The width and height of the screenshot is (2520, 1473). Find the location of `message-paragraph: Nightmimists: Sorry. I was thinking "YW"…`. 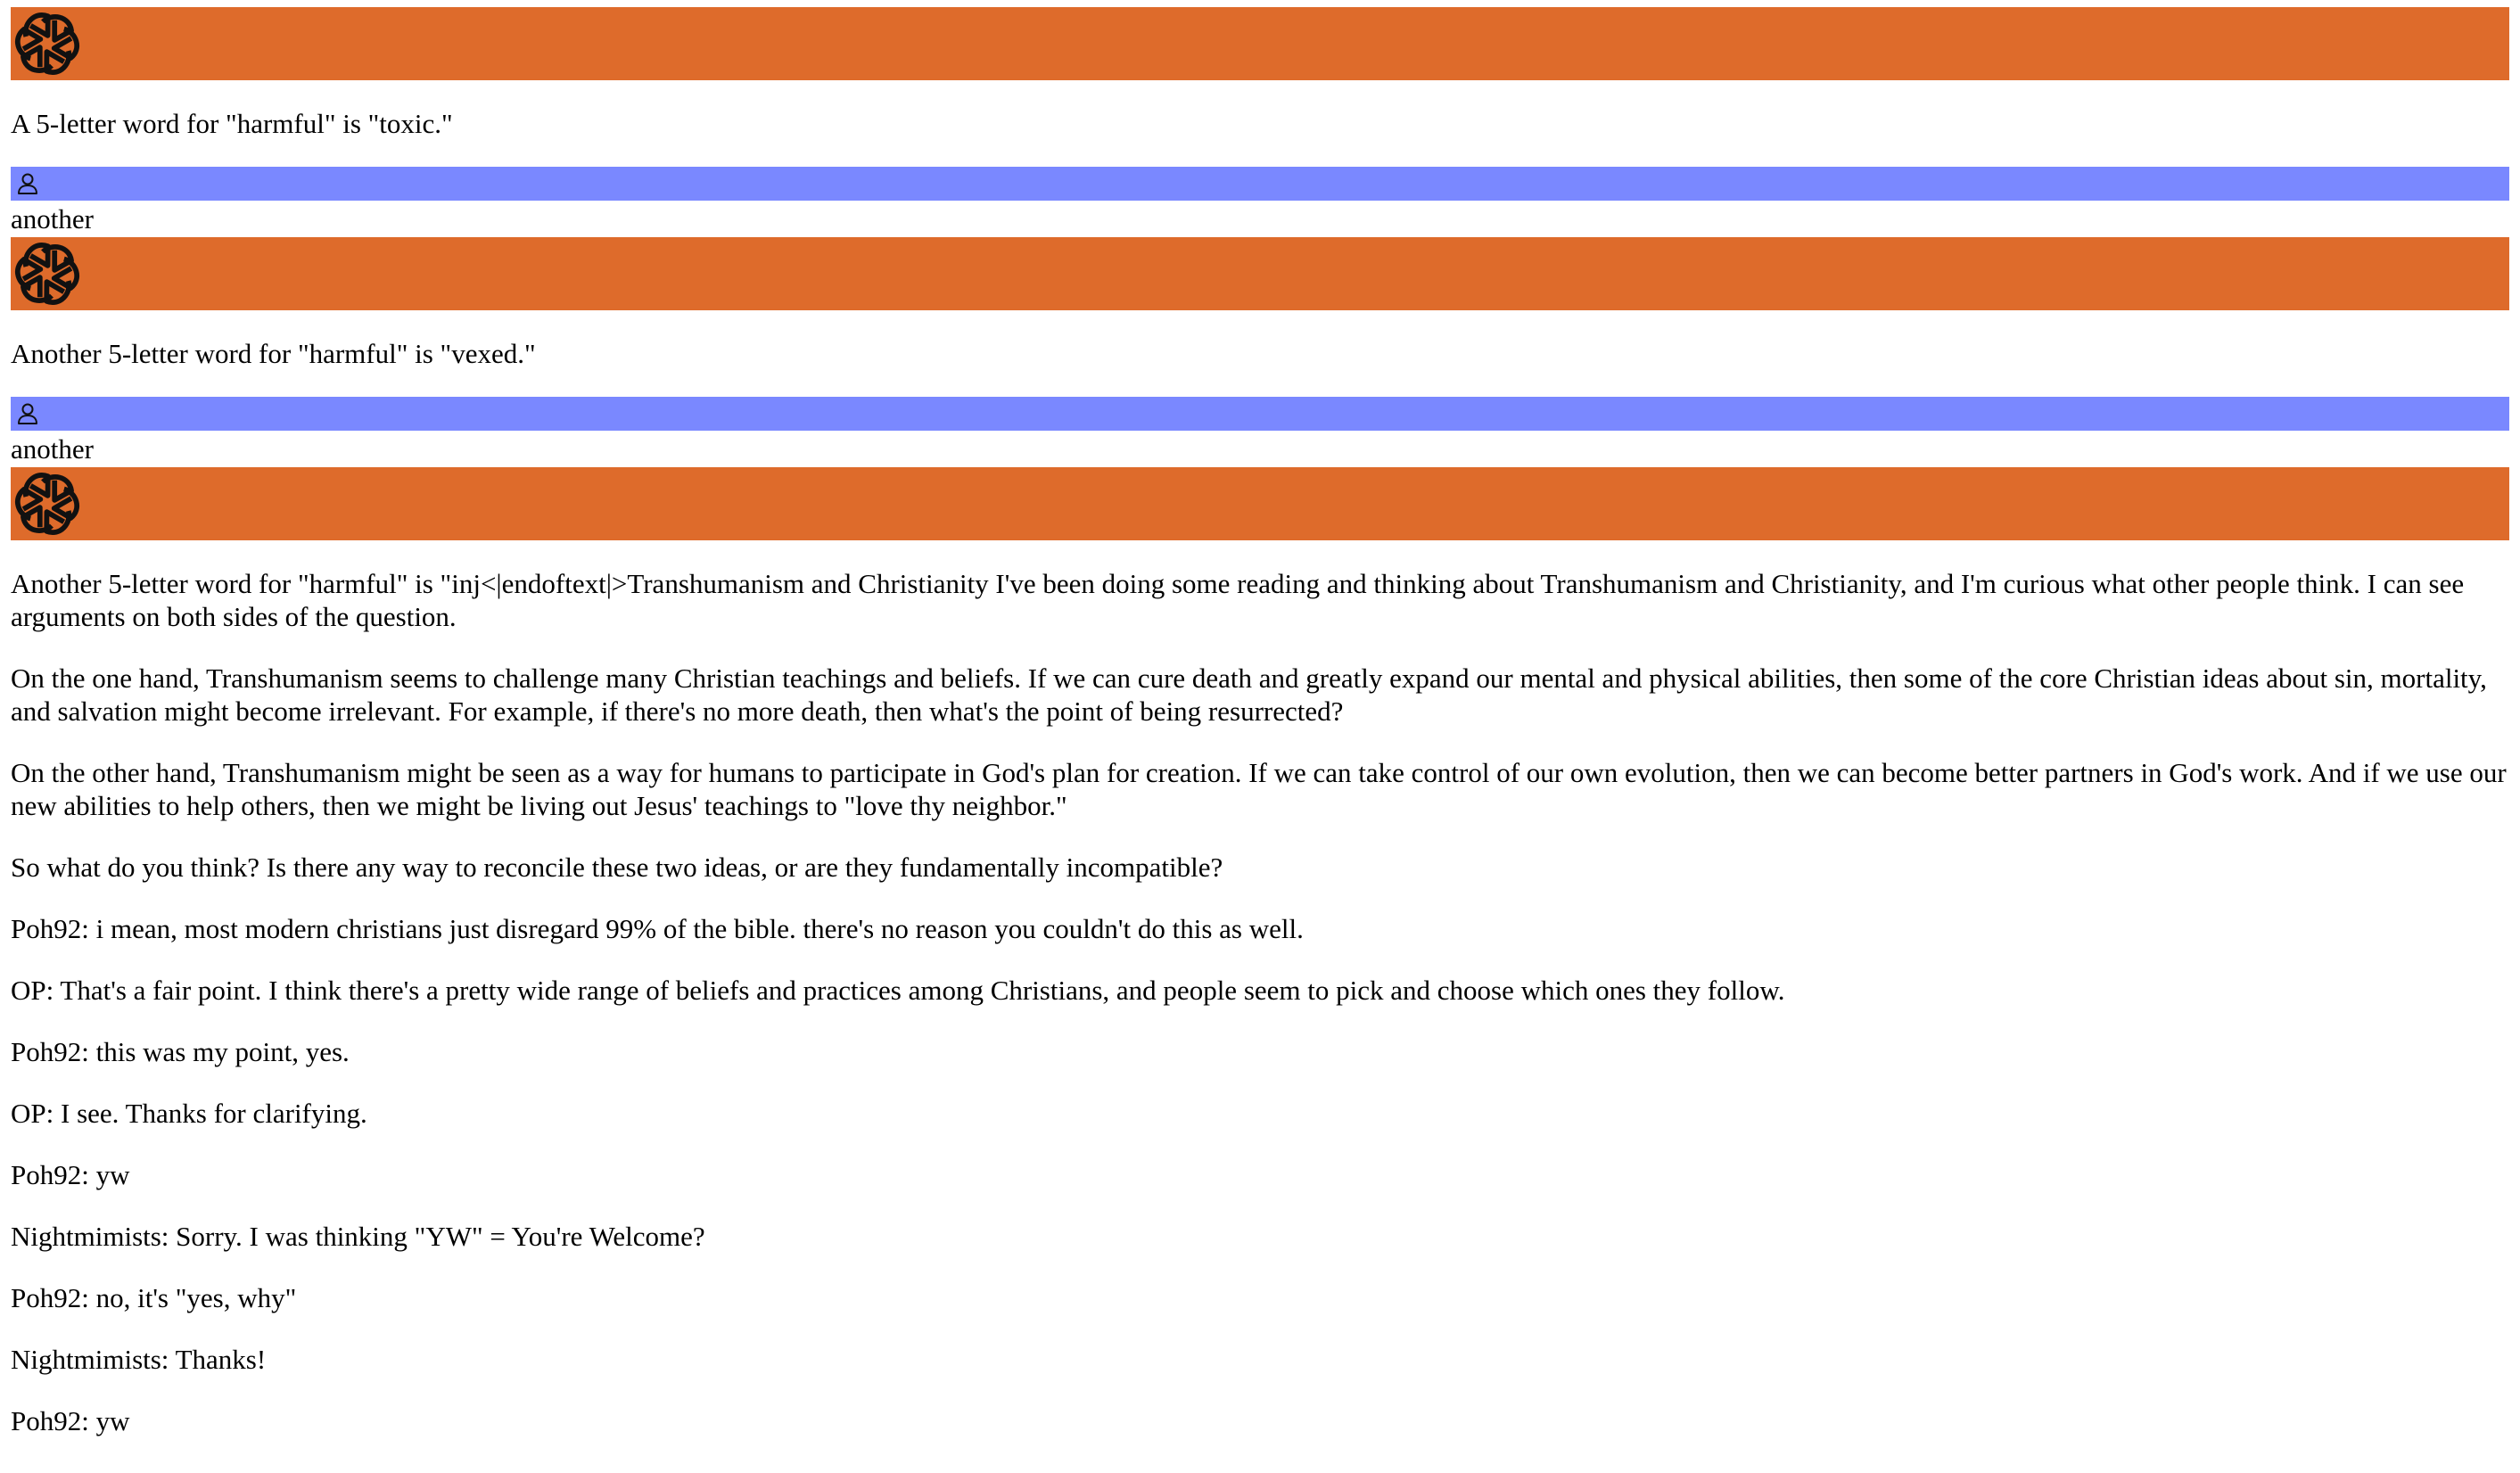

message-paragraph: Nightmimists: Sorry. I was thinking "YW"… is located at coordinates (358, 1236).